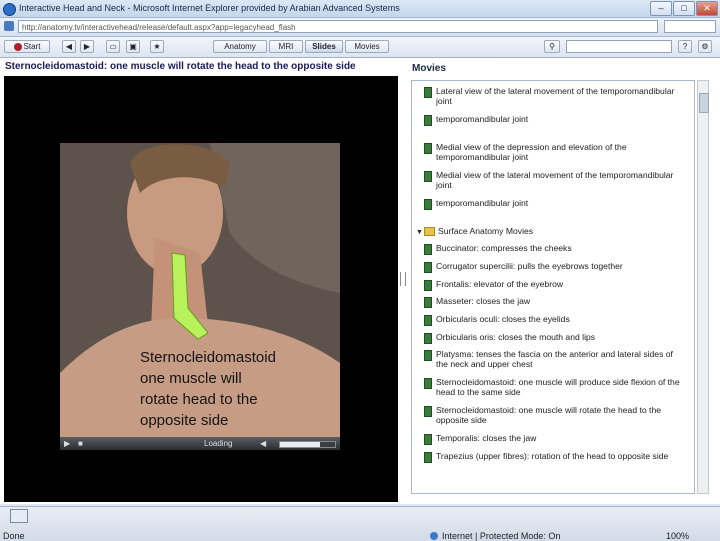 The image size is (720, 541). What do you see at coordinates (703, 287) in the screenshot?
I see `movies-scrollbar` at bounding box center [703, 287].